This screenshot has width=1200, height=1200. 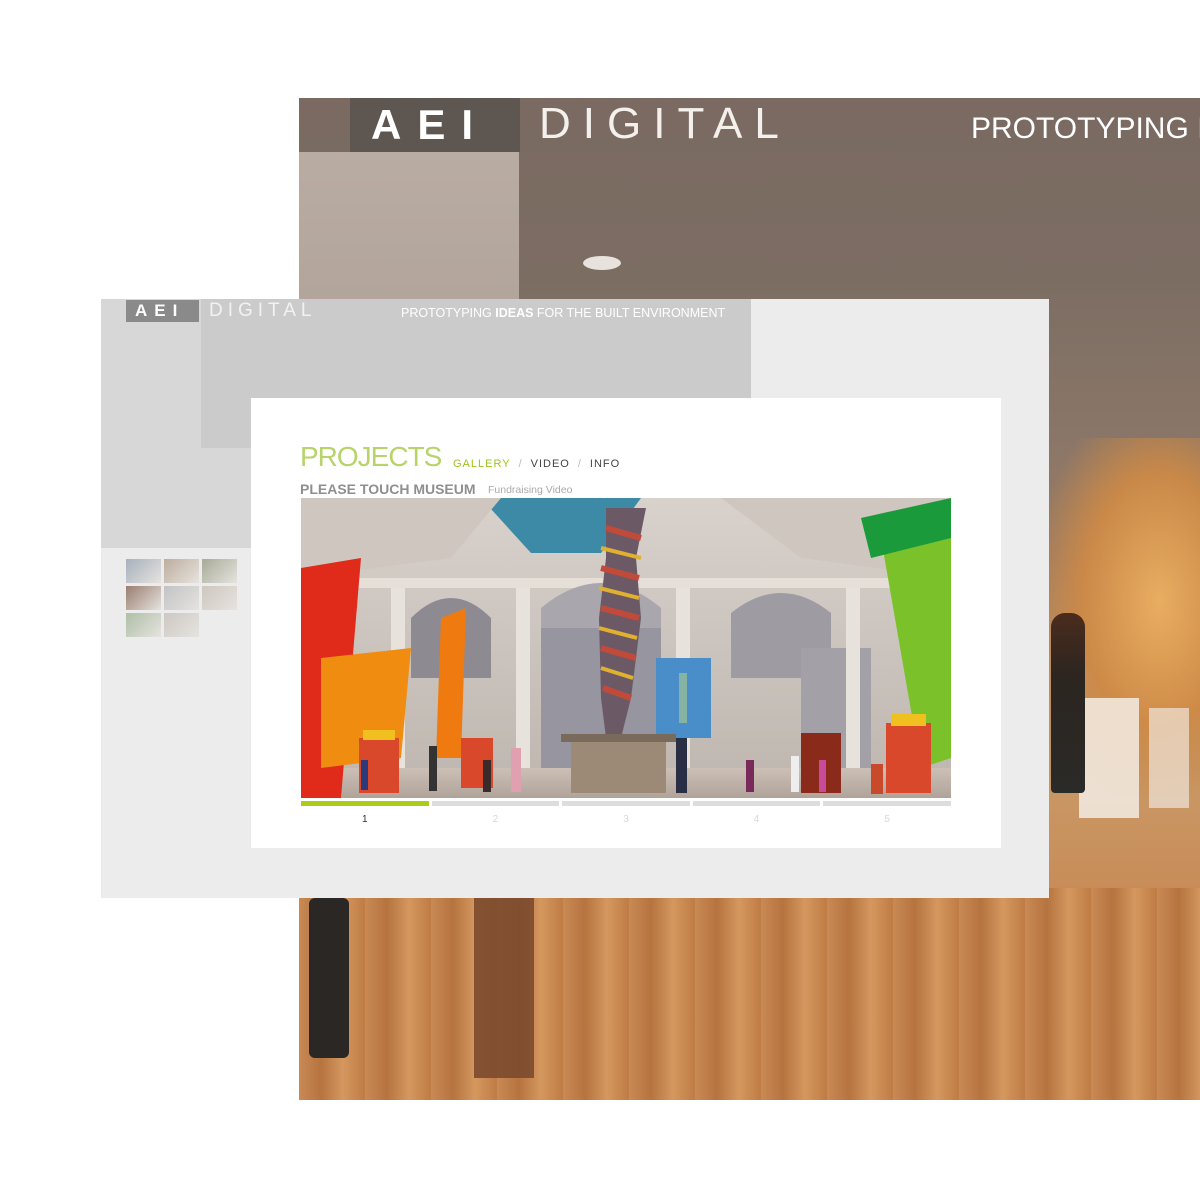 What do you see at coordinates (388, 489) in the screenshot?
I see `project-name: PLEASE TOUCH MUSEUM` at bounding box center [388, 489].